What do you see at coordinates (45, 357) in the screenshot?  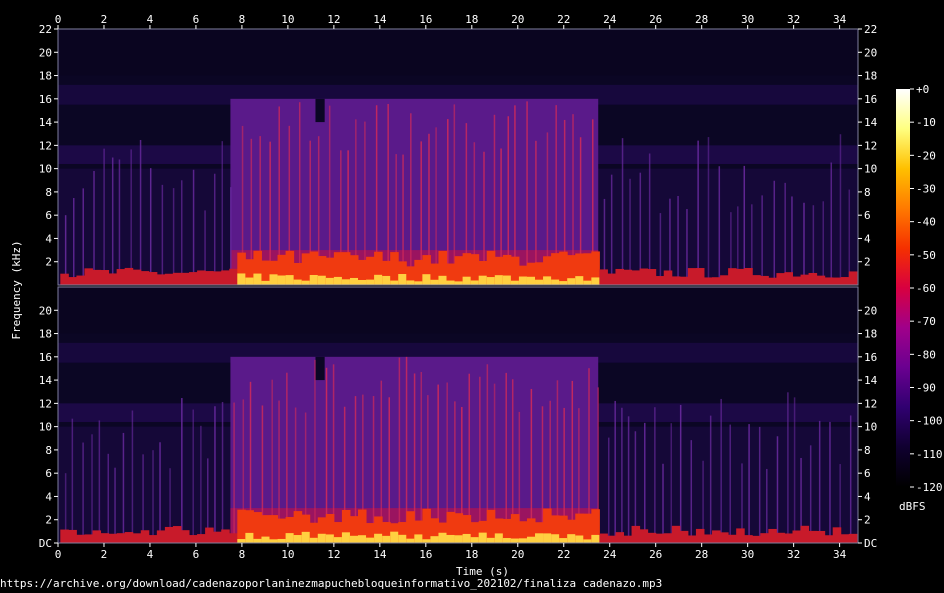 I see `y-tick-label: 16` at bounding box center [45, 357].